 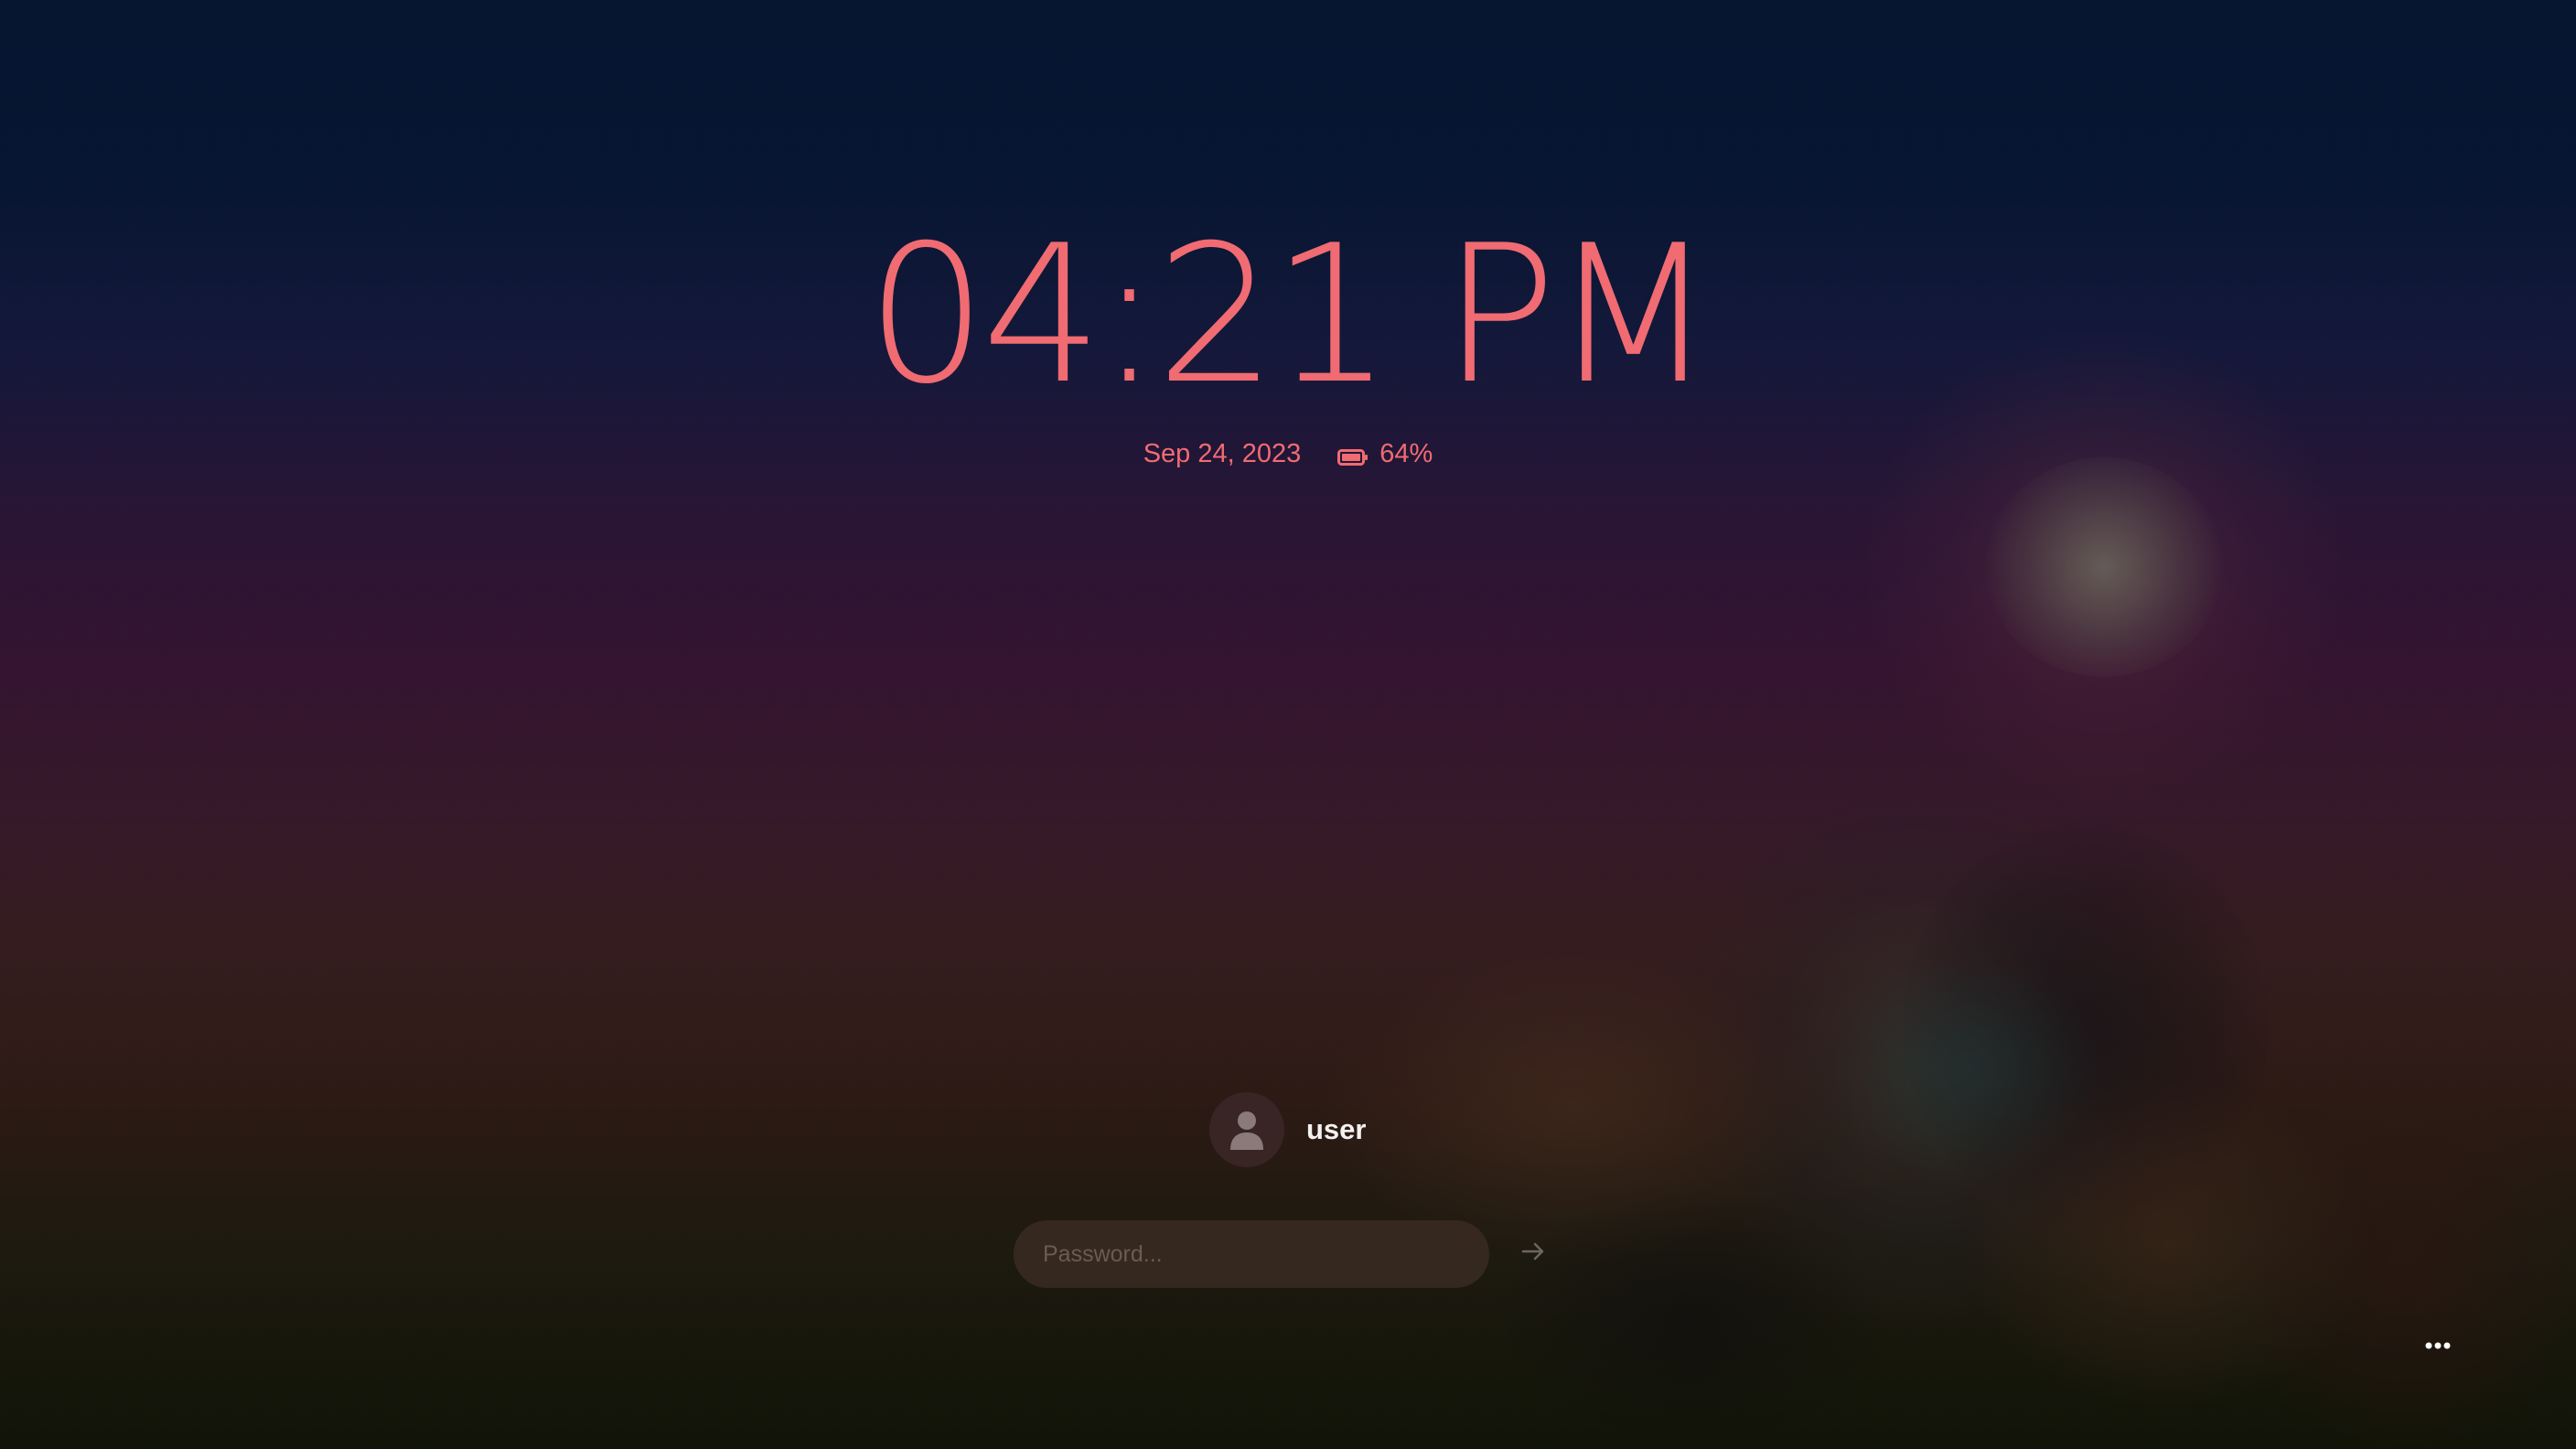 I want to click on more-horizontal-icon, so click(x=2438, y=1347).